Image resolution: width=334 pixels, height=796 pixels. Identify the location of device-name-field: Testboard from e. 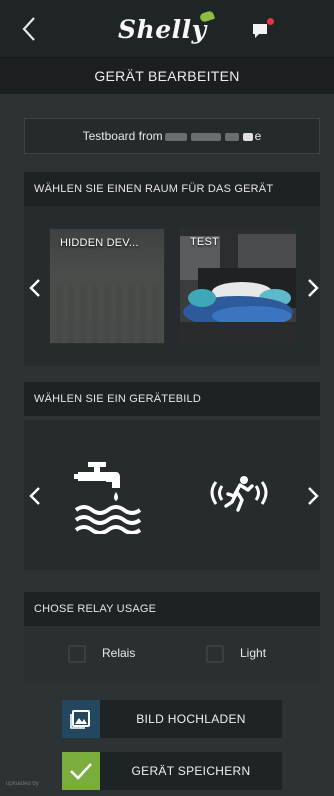
(172, 136).